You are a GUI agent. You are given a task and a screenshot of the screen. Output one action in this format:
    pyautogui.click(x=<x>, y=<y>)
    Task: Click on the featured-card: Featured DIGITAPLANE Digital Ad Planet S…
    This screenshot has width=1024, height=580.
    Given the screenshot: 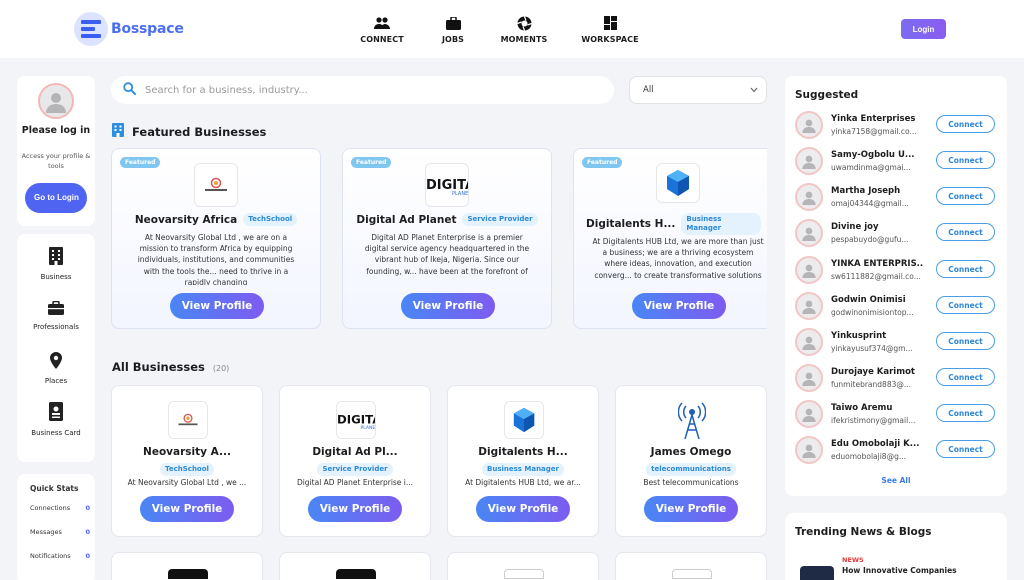 What is the action you would take?
    pyautogui.click(x=447, y=238)
    